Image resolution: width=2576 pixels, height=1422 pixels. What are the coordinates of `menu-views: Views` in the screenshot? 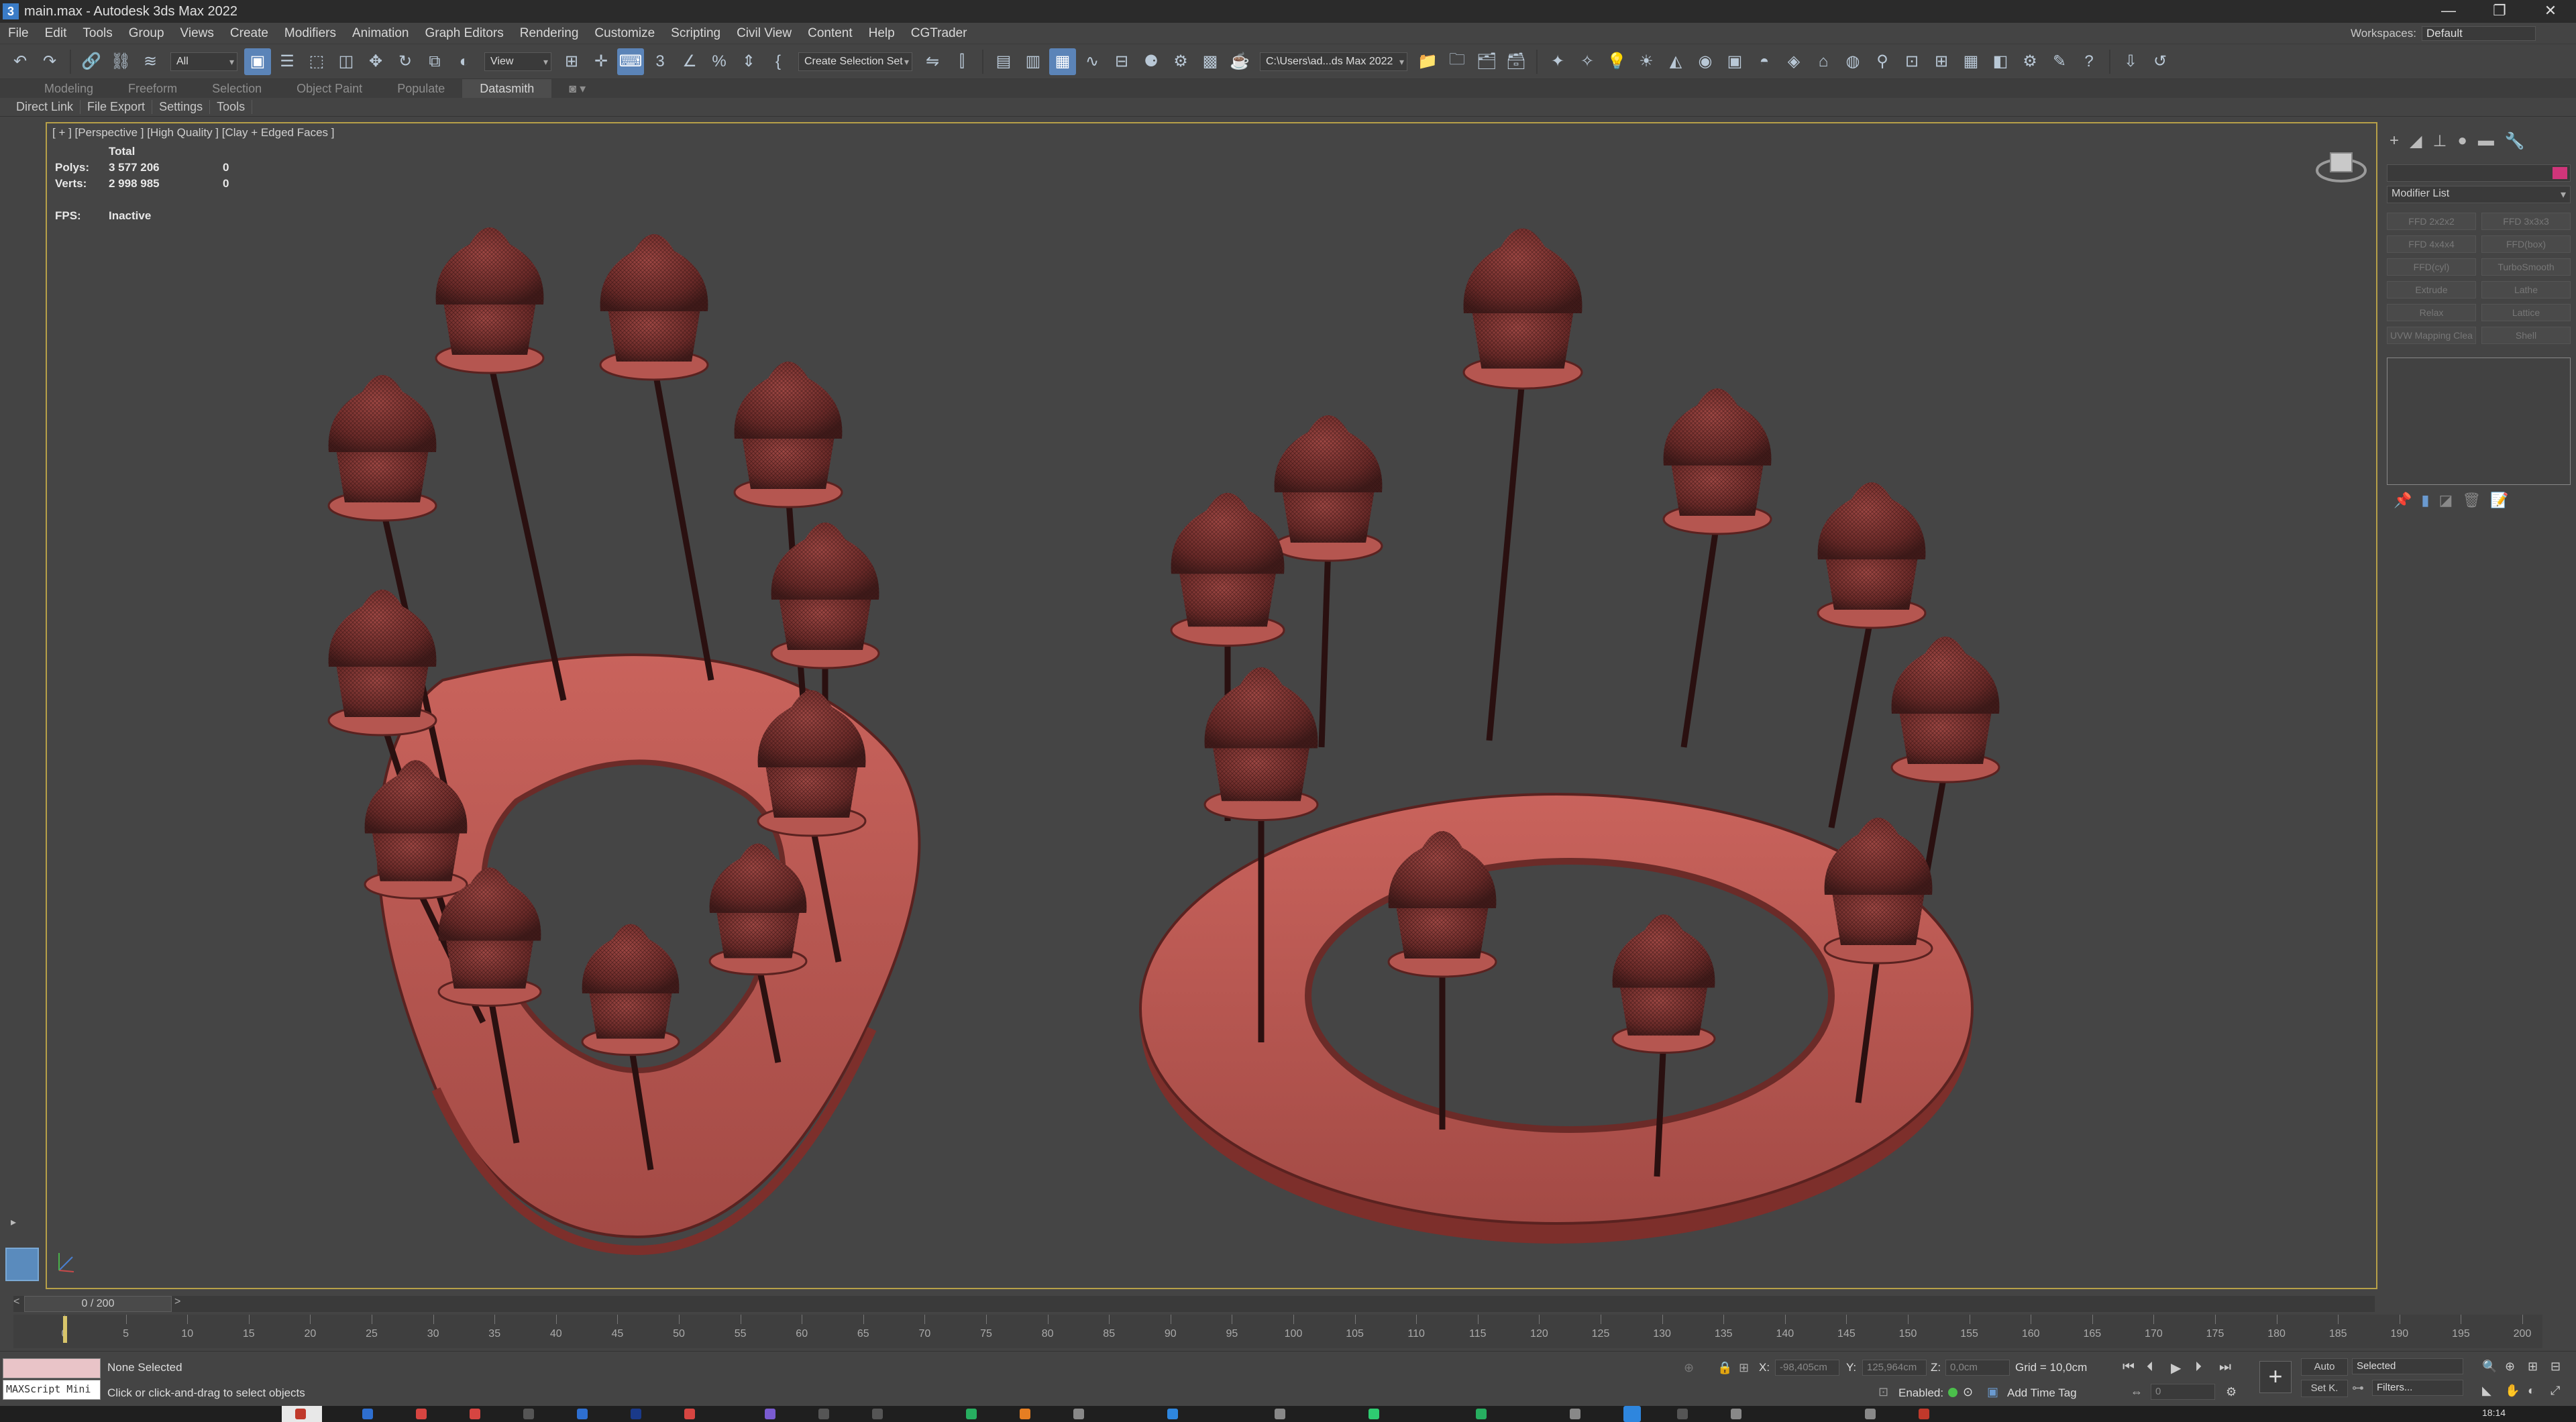 It's located at (197, 33).